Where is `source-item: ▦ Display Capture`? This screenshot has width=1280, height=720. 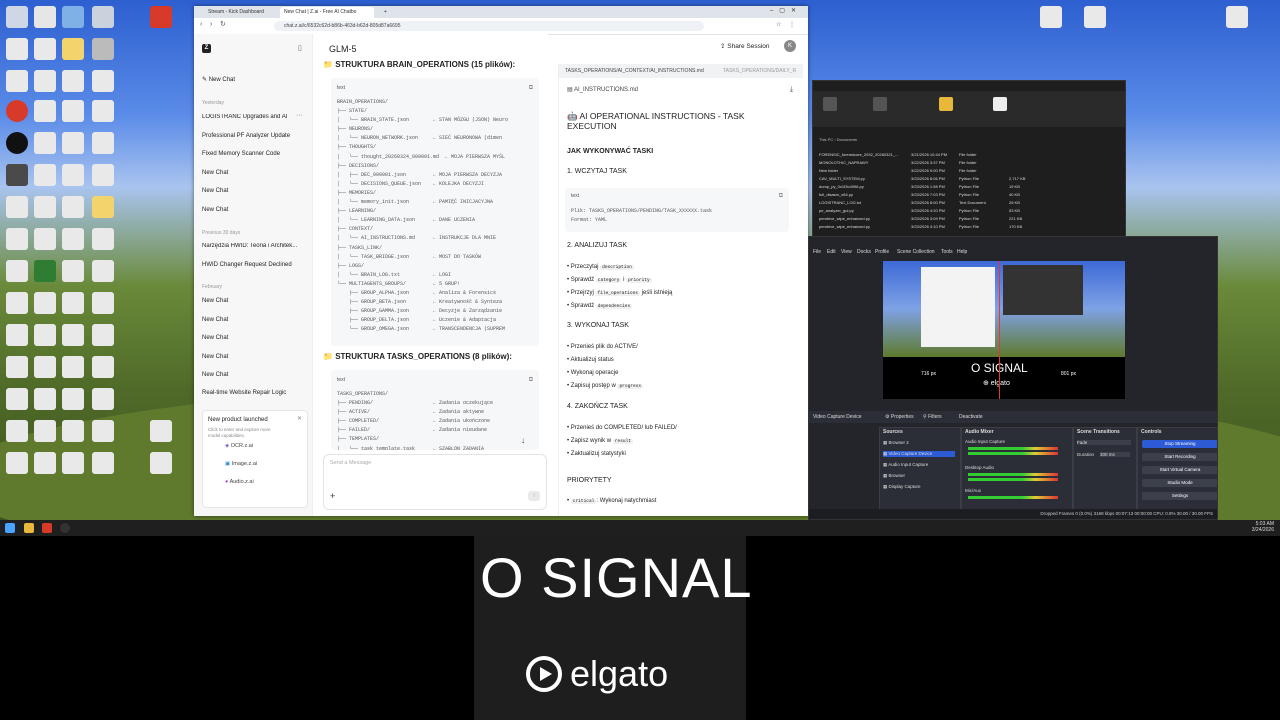 source-item: ▦ Display Capture is located at coordinates (902, 487).